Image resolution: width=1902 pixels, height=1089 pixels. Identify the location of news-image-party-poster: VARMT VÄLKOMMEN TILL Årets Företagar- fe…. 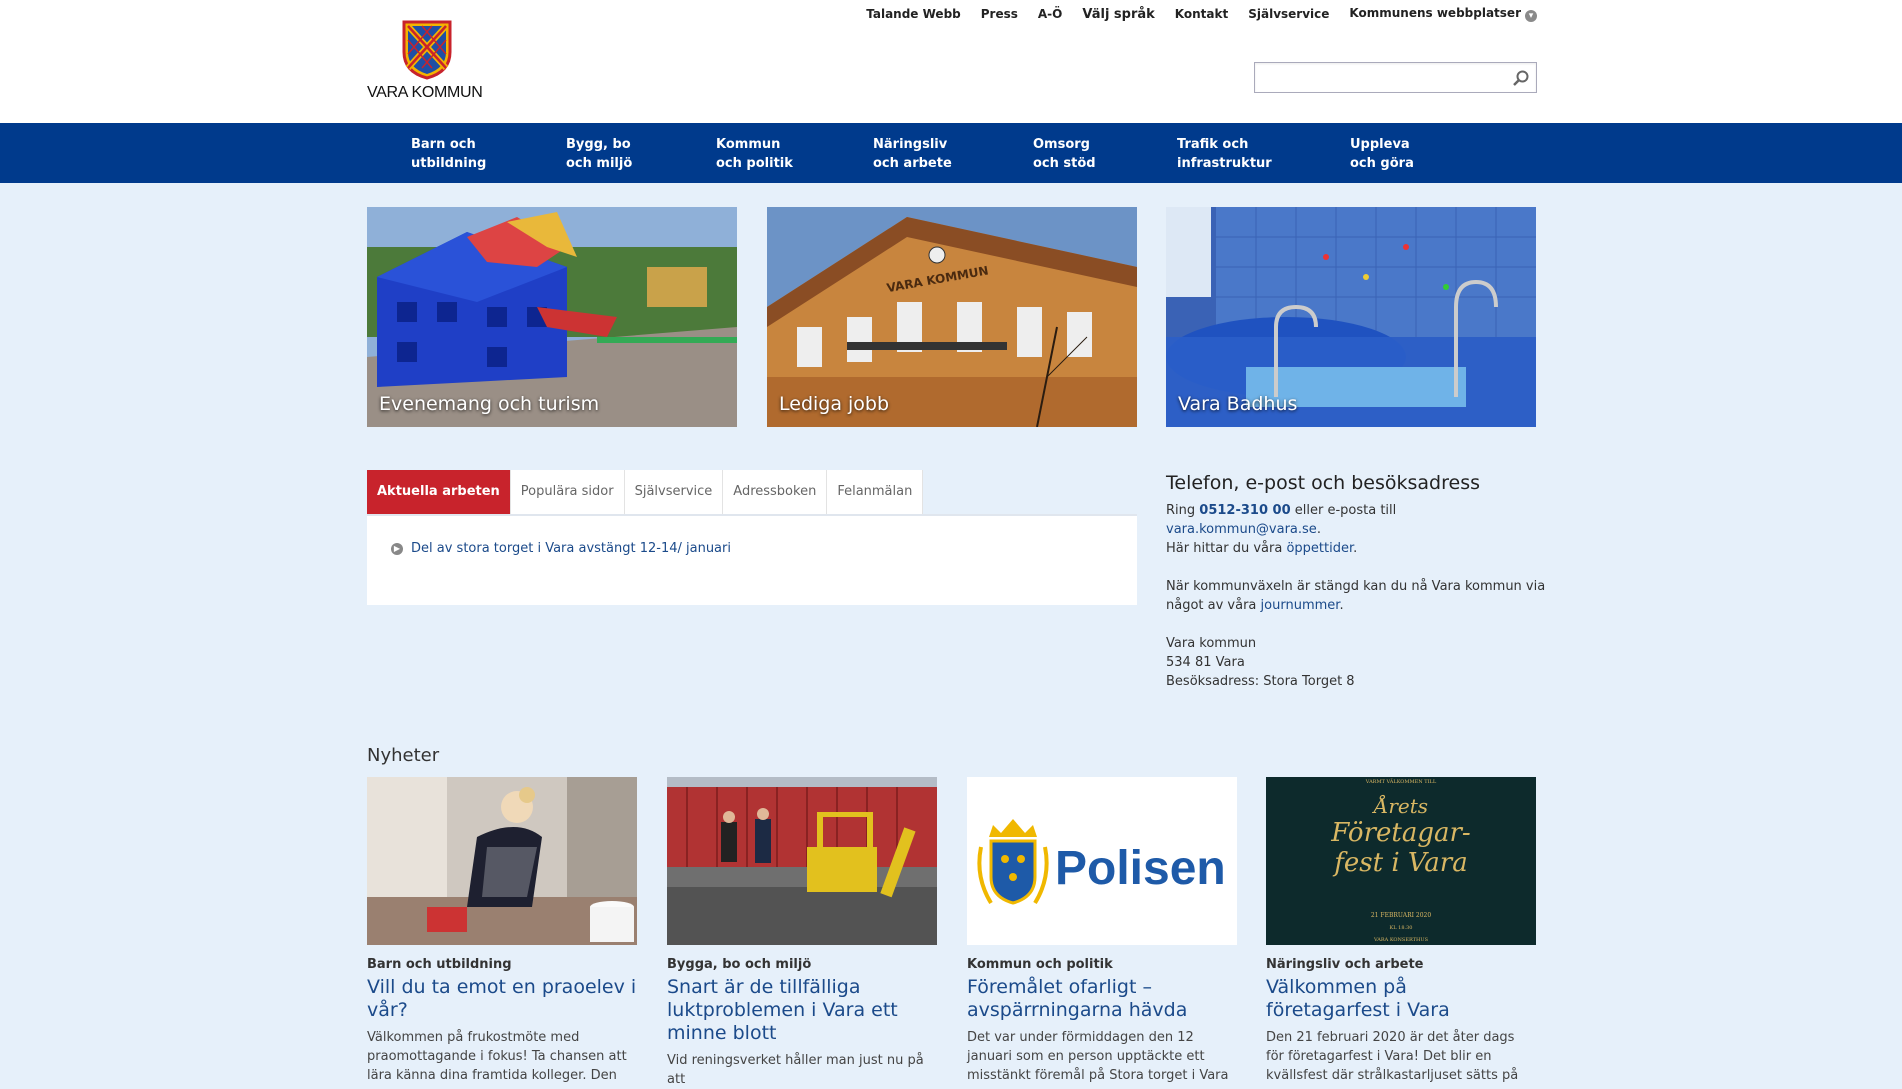
(1401, 861).